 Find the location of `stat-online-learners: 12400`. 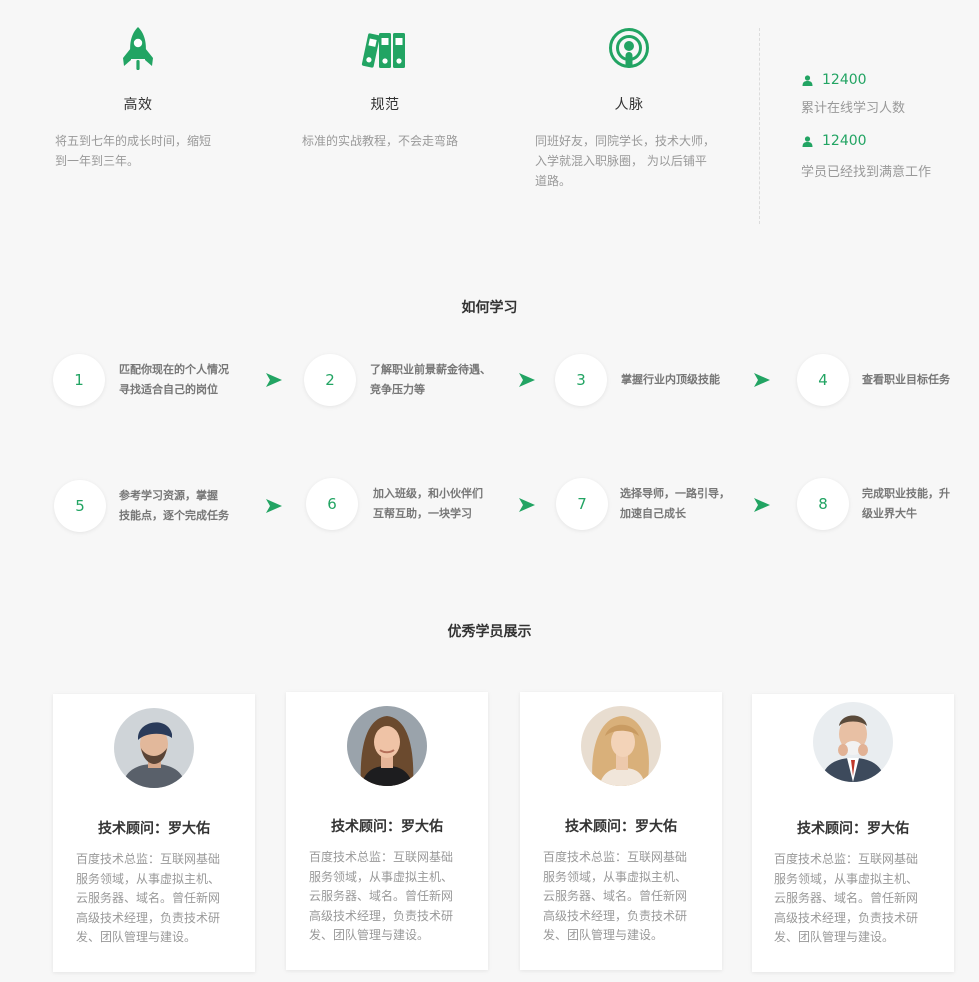

stat-online-learners: 12400 is located at coordinates (834, 80).